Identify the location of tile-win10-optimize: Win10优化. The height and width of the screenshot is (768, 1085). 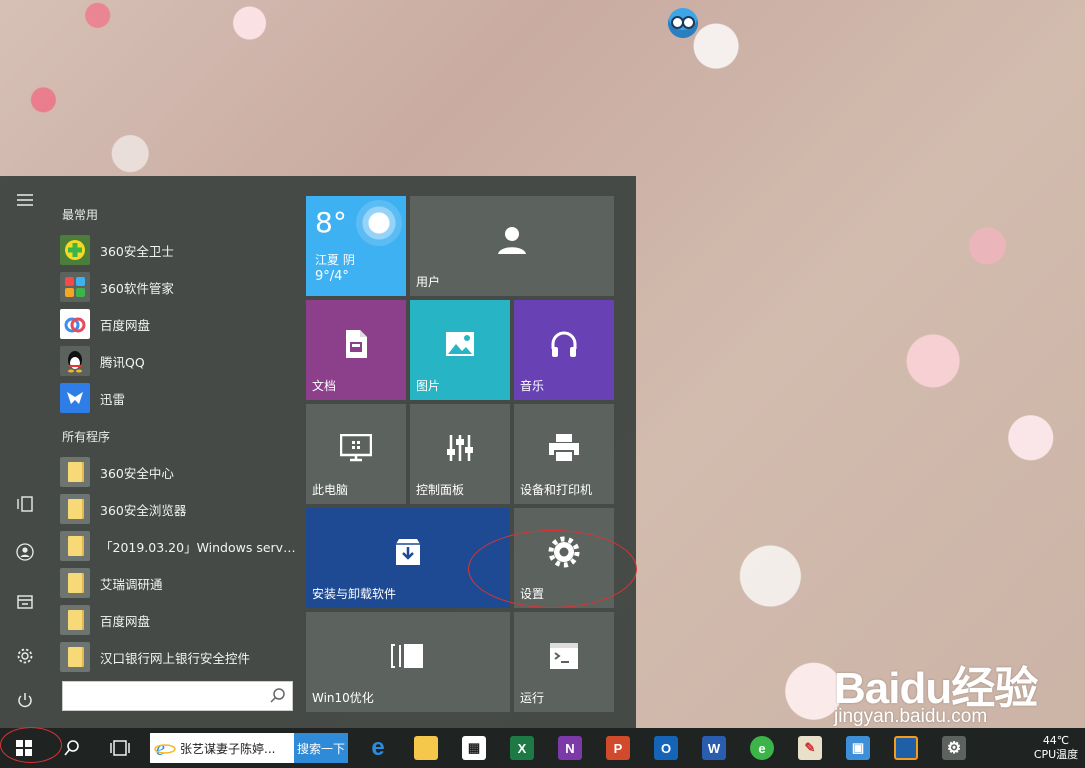
(408, 662).